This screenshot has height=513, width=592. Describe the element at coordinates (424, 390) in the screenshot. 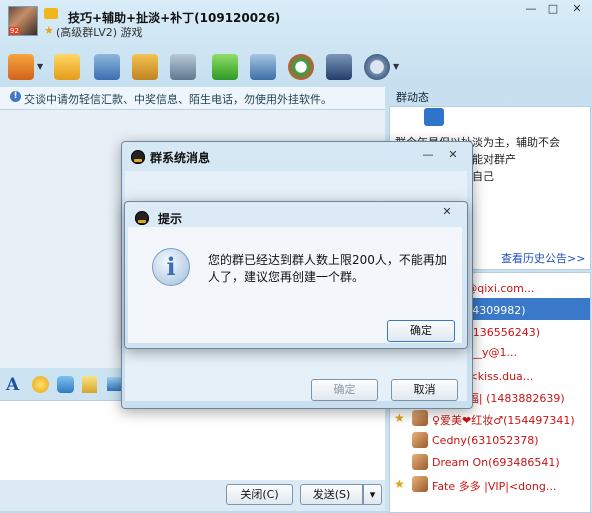

I see `sys-cancel-button: 取消` at that location.